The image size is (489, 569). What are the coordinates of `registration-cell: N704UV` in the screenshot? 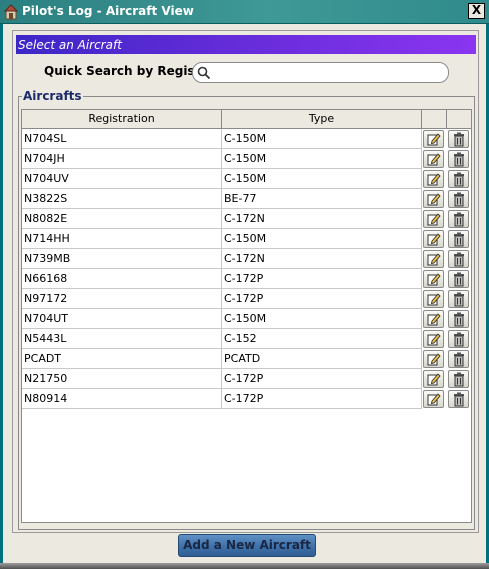 It's located at (122, 179).